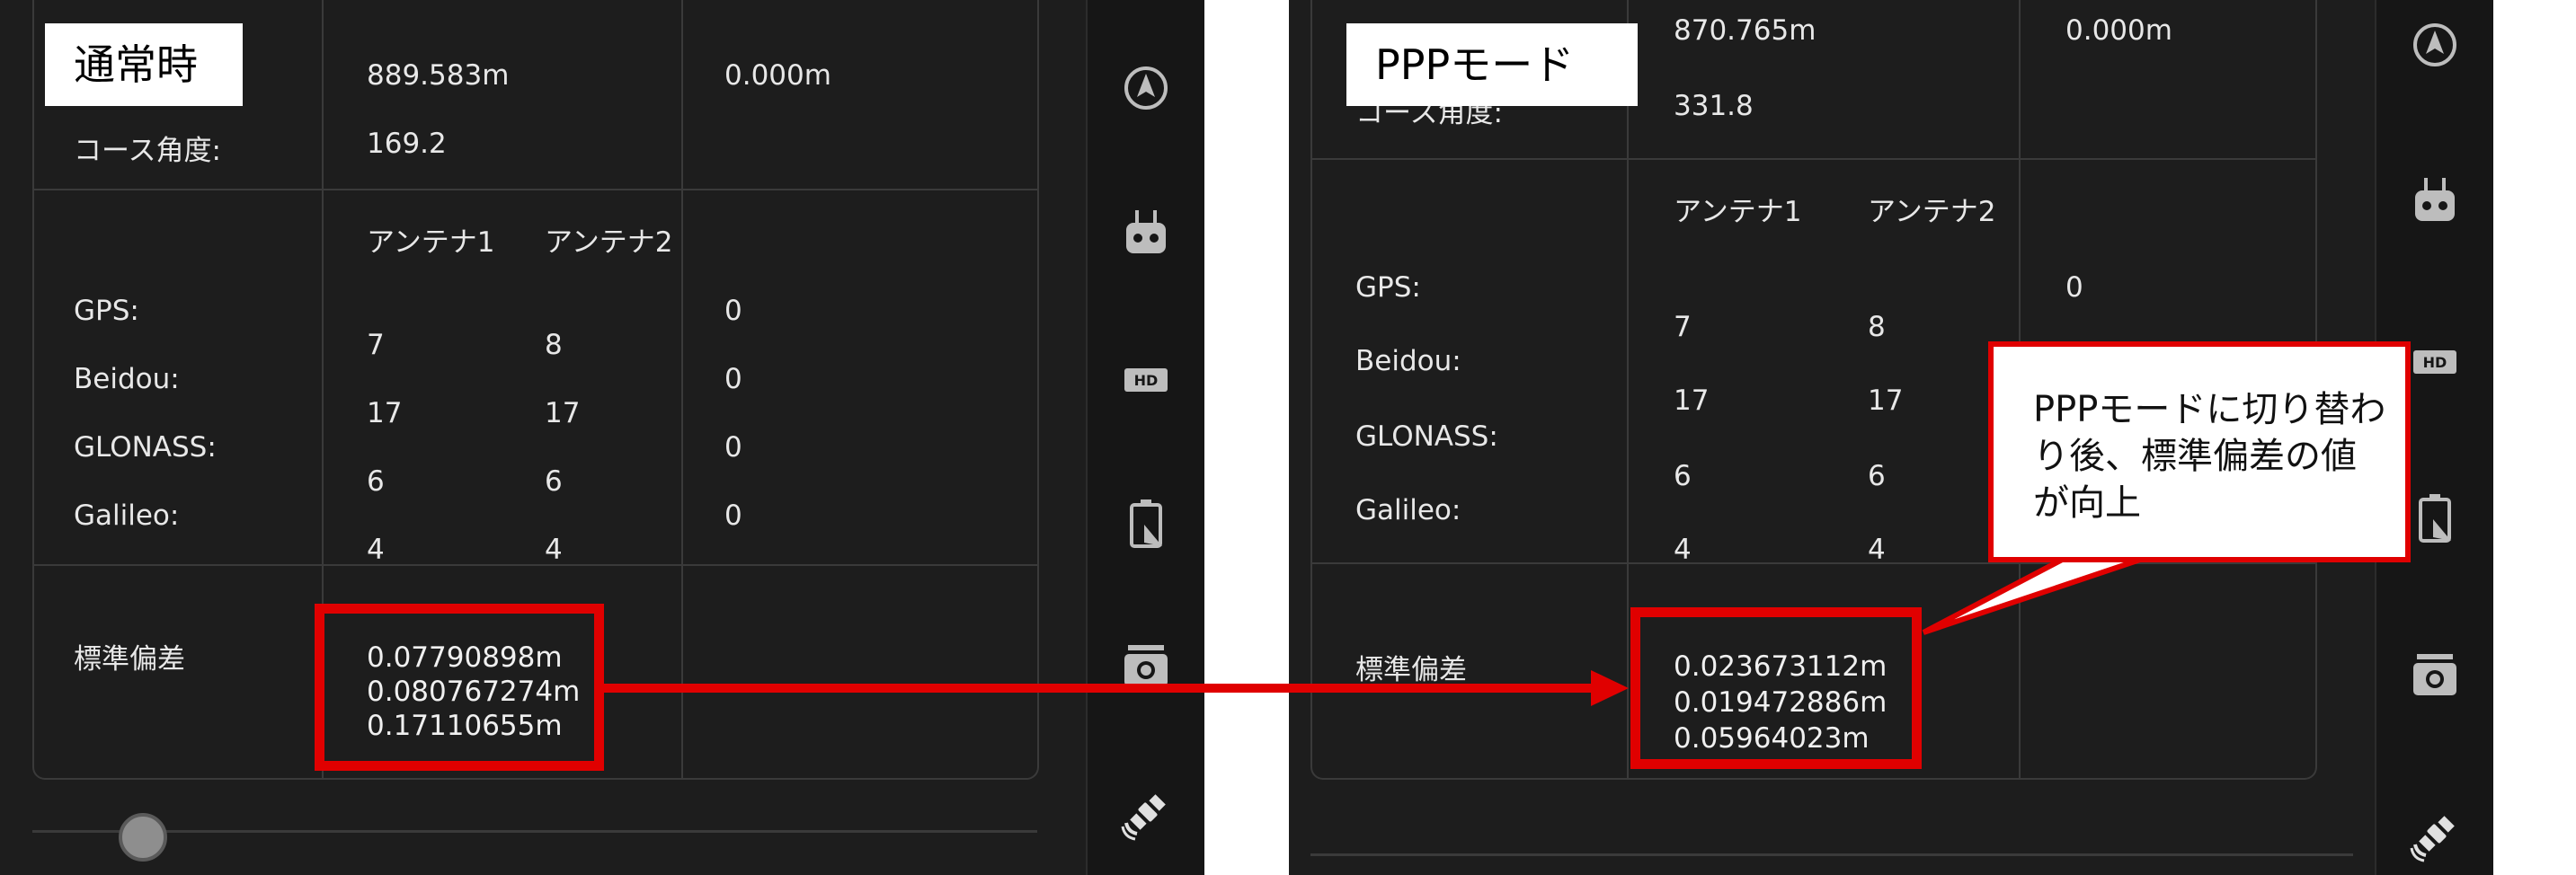  I want to click on course-angle-label: コース角度:, so click(147, 151).